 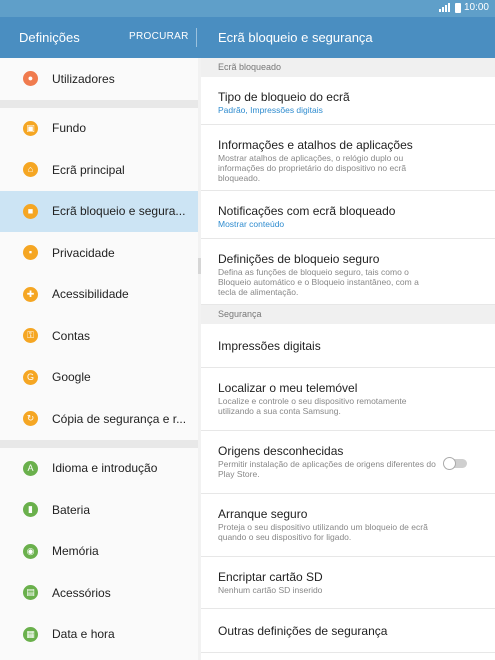 I want to click on toggle-knob, so click(x=449, y=463).